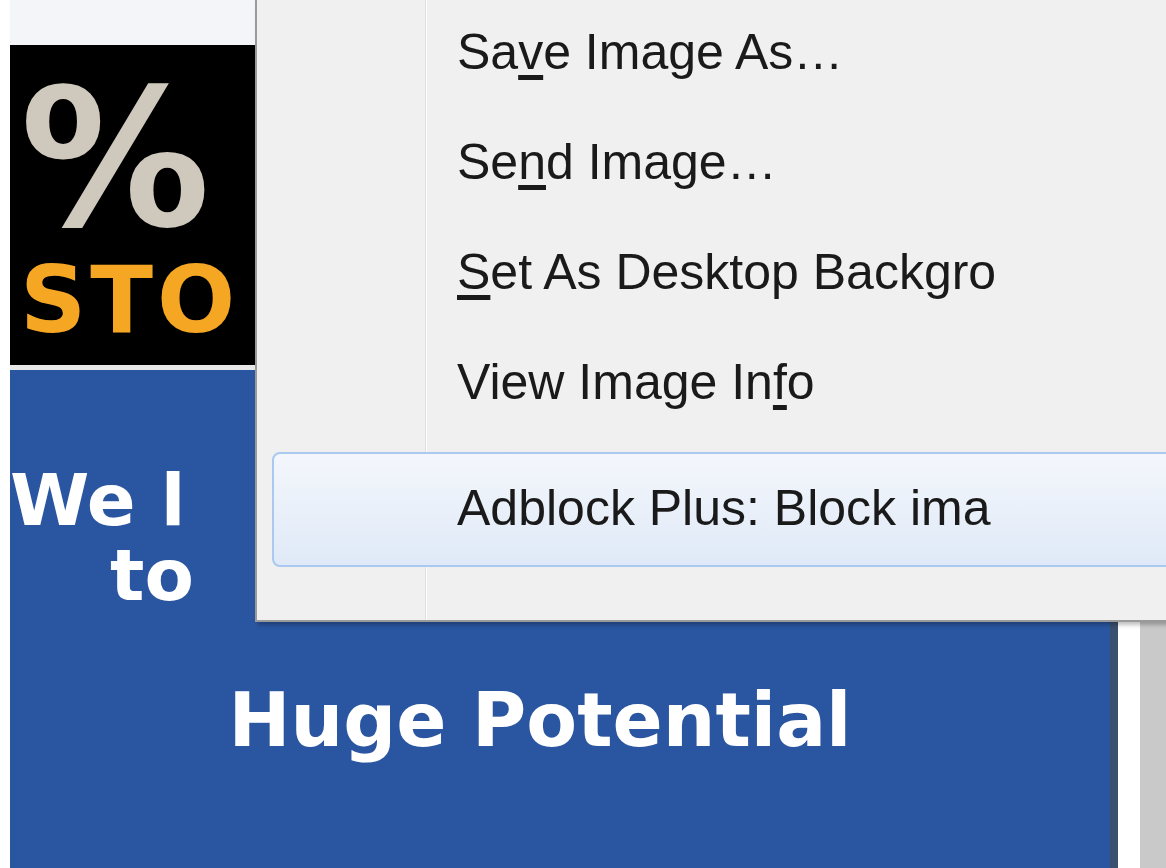 The image size is (1166, 868). I want to click on menu-item: View Image Info, so click(719, 385).